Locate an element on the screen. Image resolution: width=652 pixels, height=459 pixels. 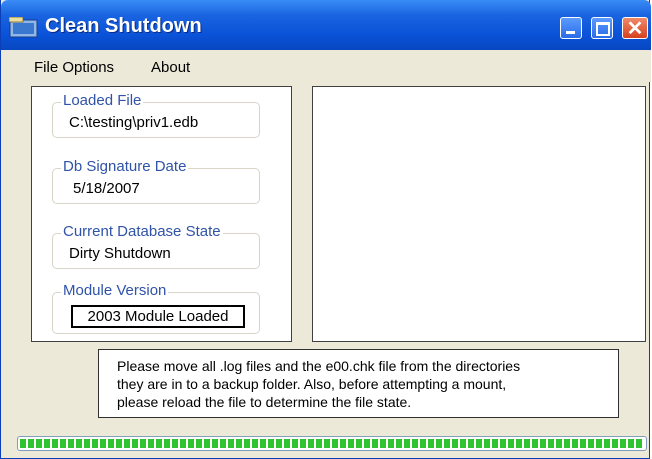
module-version-label: Module Version is located at coordinates (115, 290).